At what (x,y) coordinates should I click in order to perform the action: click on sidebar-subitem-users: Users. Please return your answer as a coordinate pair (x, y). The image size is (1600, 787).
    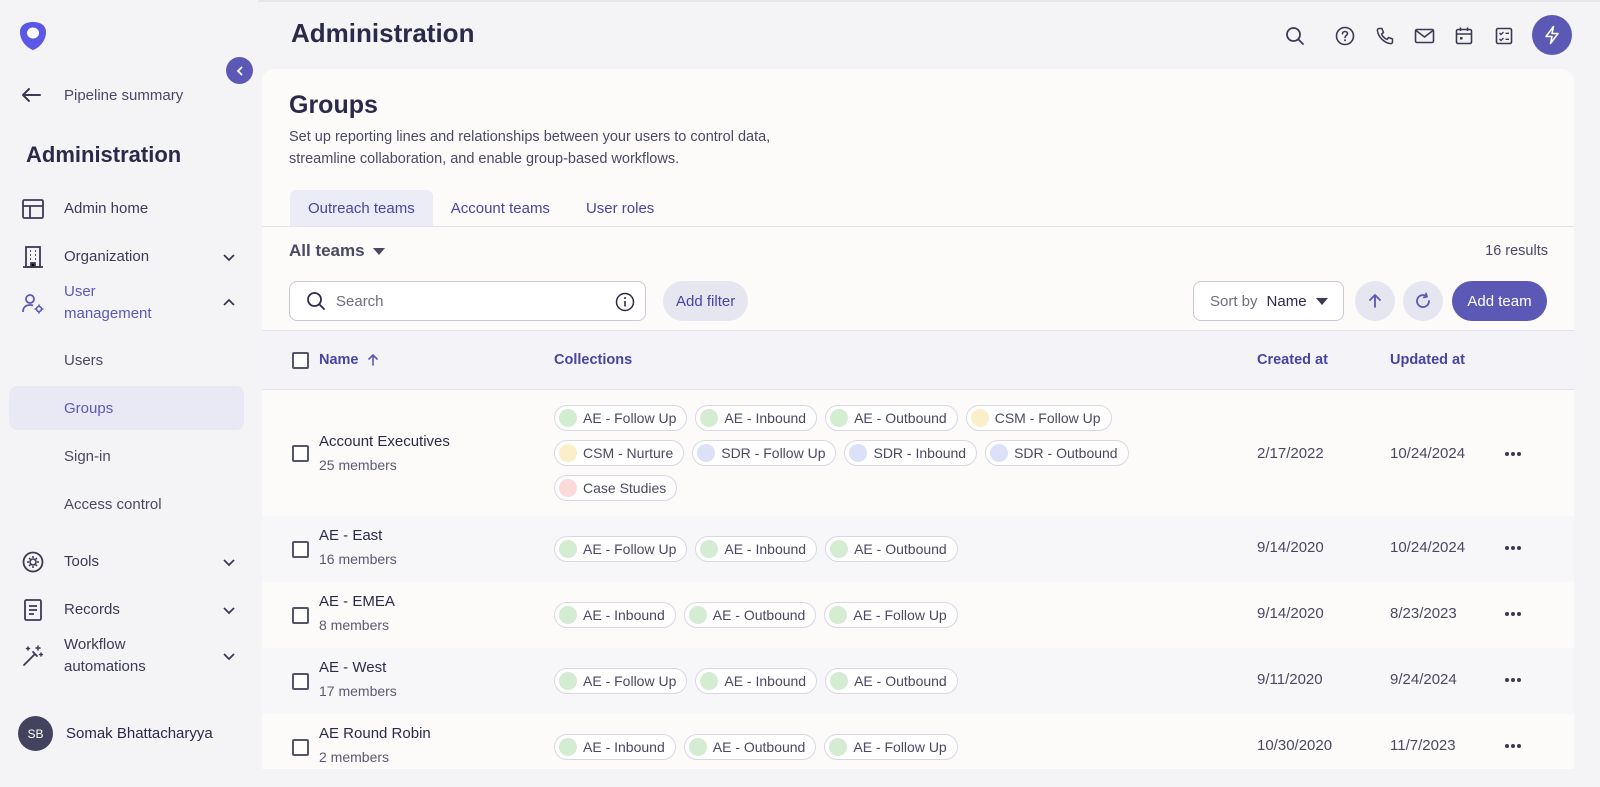
    Looking at the image, I should click on (126, 360).